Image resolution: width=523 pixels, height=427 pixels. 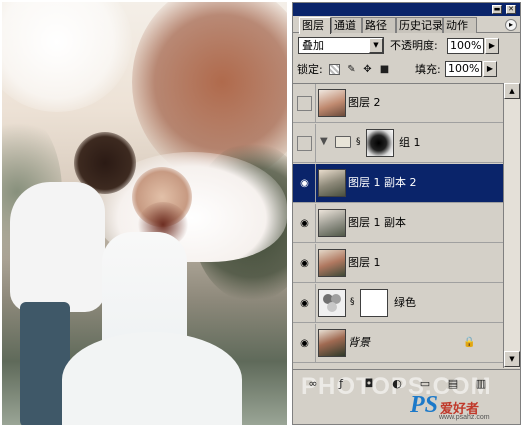 What do you see at coordinates (410, 142) in the screenshot?
I see `layer-name: 组 1` at bounding box center [410, 142].